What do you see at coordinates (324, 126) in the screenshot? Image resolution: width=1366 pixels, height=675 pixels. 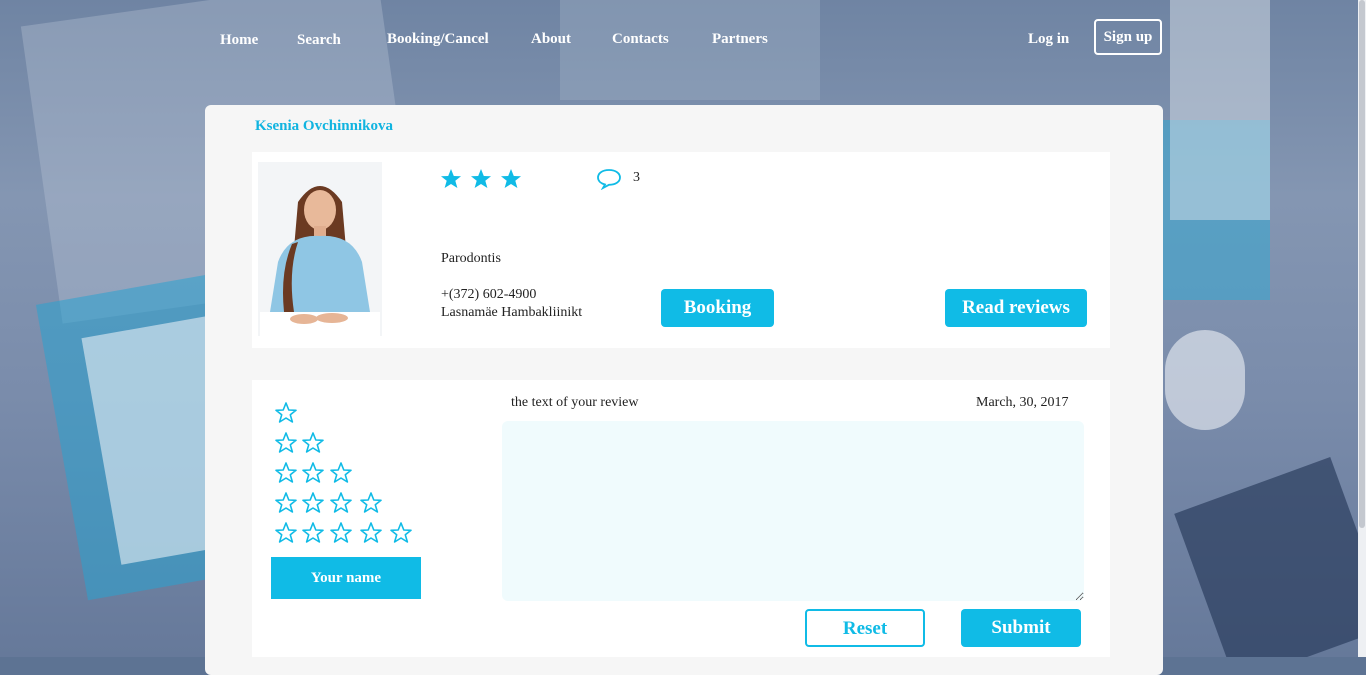 I see `doctor-name: Ksenia Ovchinnikova` at bounding box center [324, 126].